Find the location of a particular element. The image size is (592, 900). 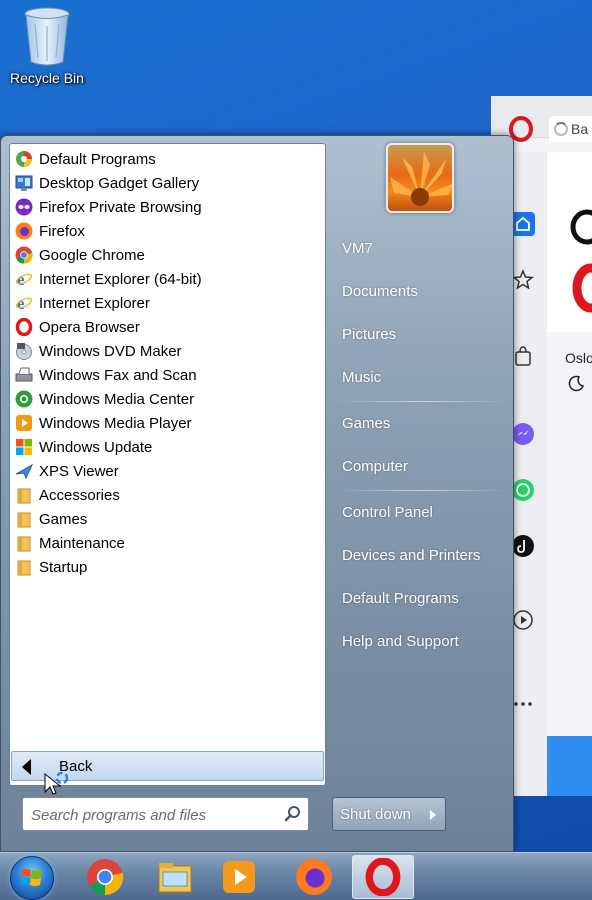

more-options-icon is located at coordinates (523, 704).